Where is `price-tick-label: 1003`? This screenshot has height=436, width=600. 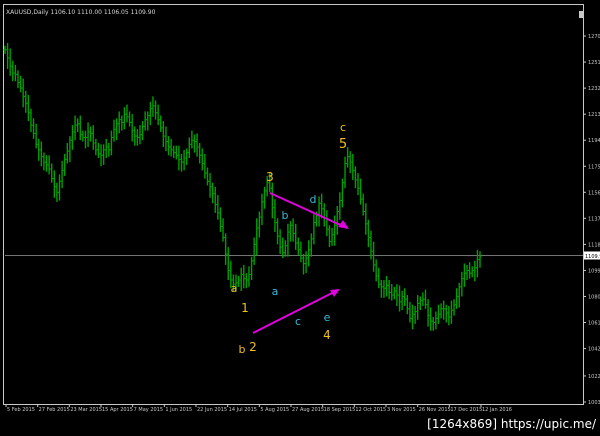
price-tick-label: 1003 is located at coordinates (594, 403).